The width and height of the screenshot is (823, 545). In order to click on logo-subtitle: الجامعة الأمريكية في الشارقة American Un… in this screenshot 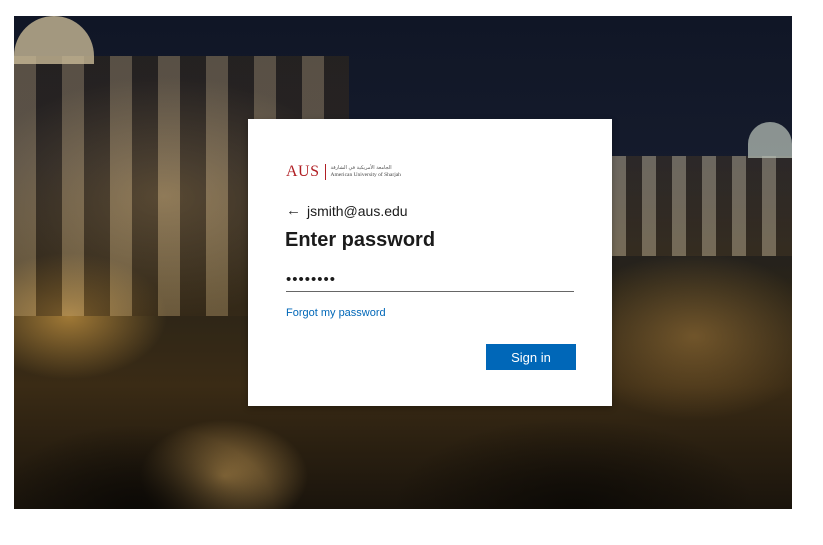, I will do `click(366, 172)`.